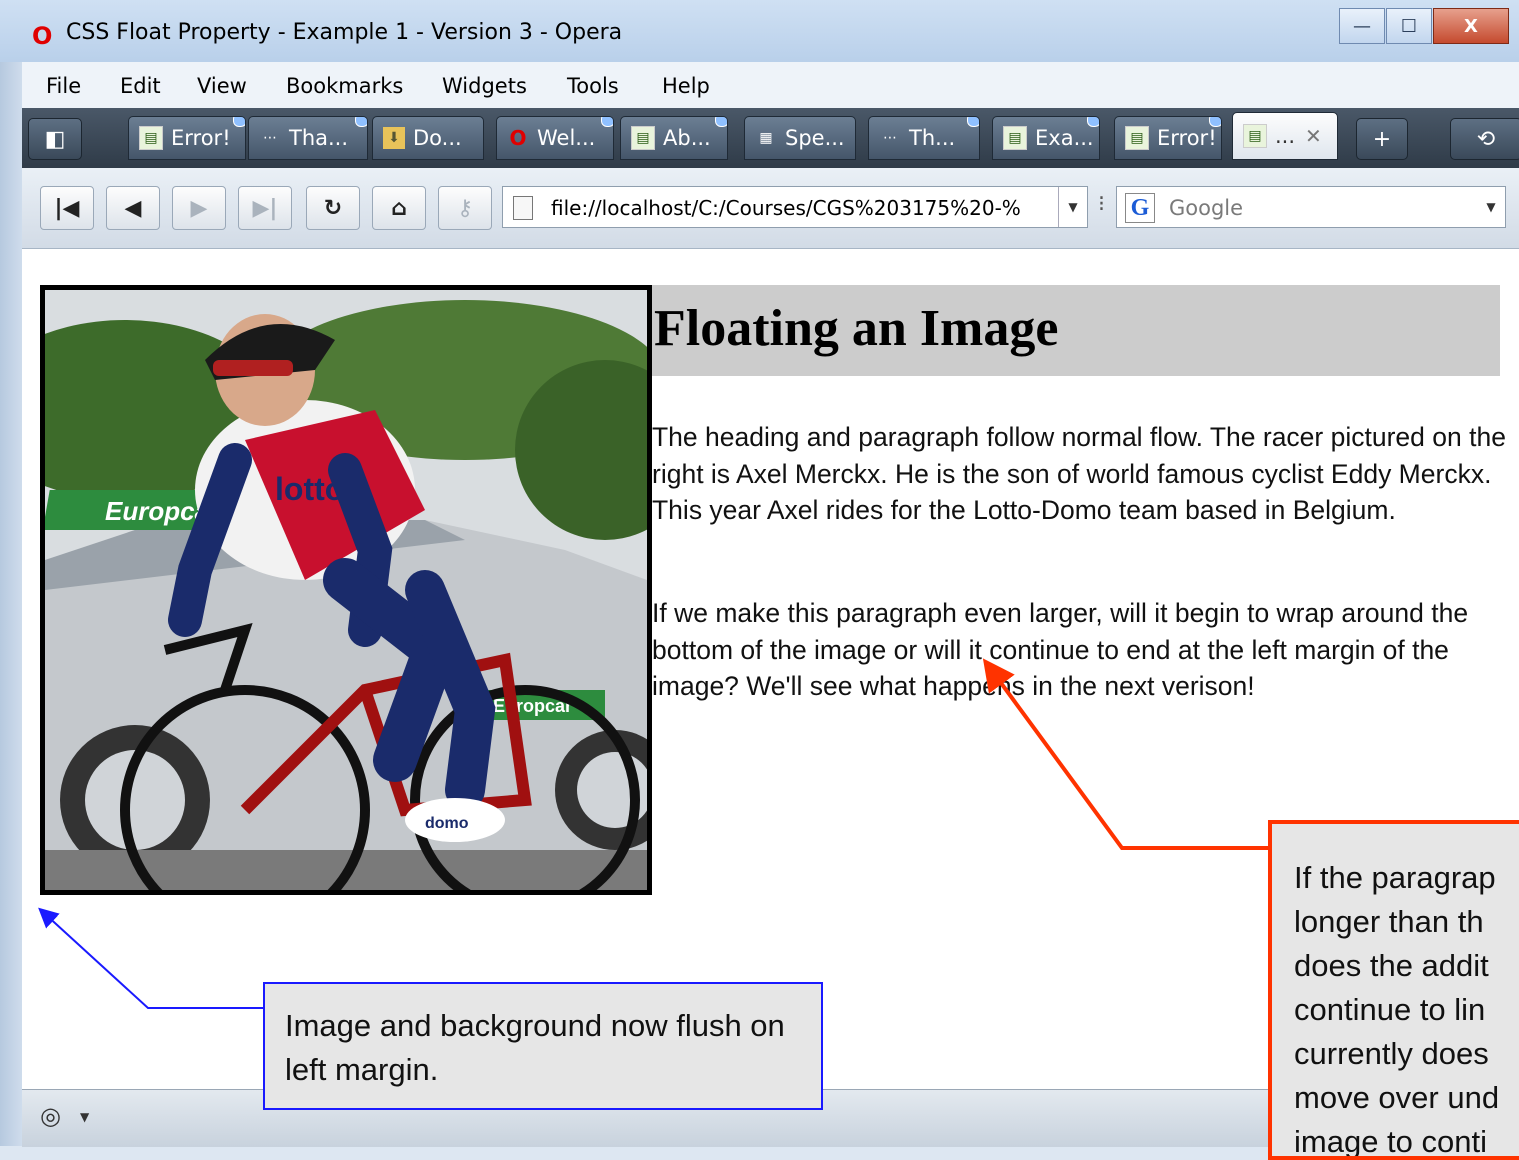 The image size is (1519, 1160). I want to click on shoe-text: domo, so click(447, 823).